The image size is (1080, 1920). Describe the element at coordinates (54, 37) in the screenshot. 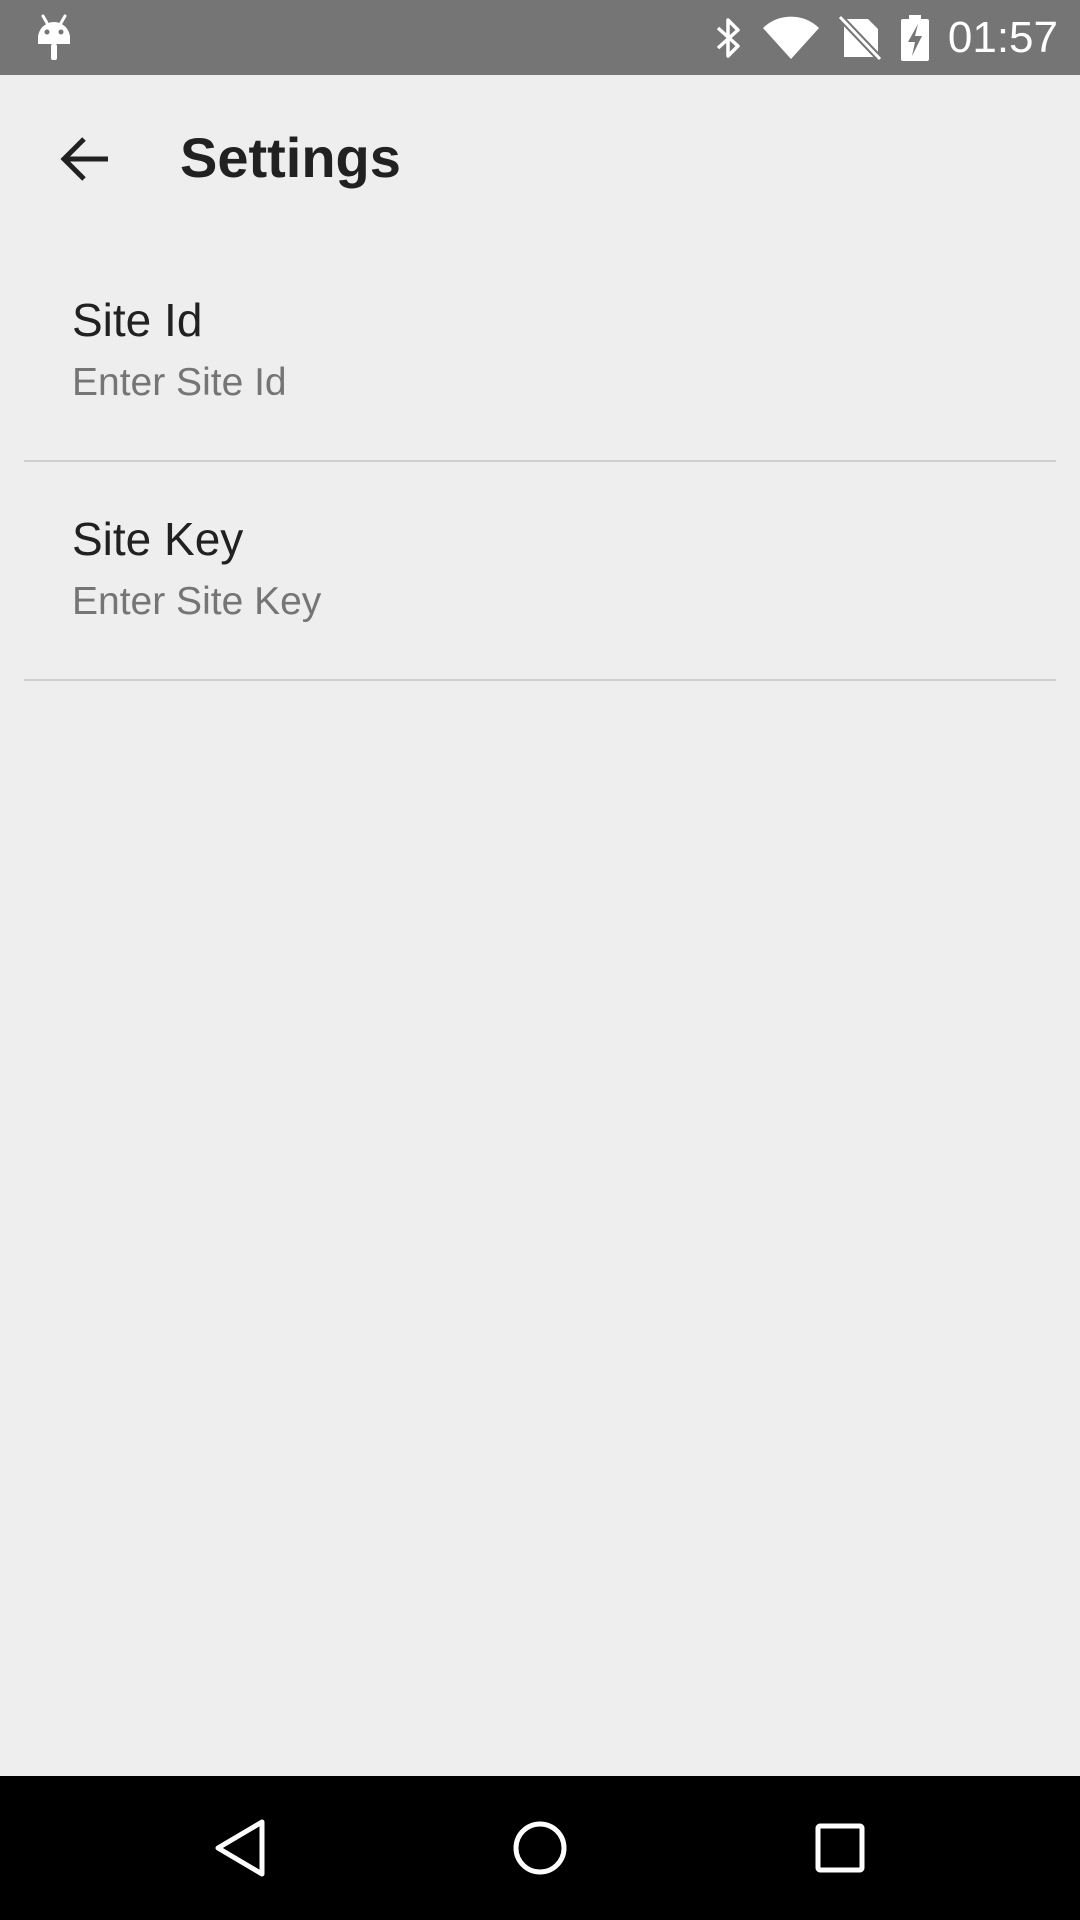

I see `android-debug-icon` at that location.